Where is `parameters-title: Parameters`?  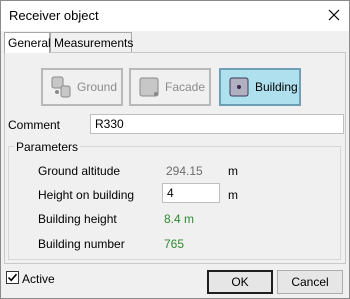 parameters-title: Parameters is located at coordinates (47, 147).